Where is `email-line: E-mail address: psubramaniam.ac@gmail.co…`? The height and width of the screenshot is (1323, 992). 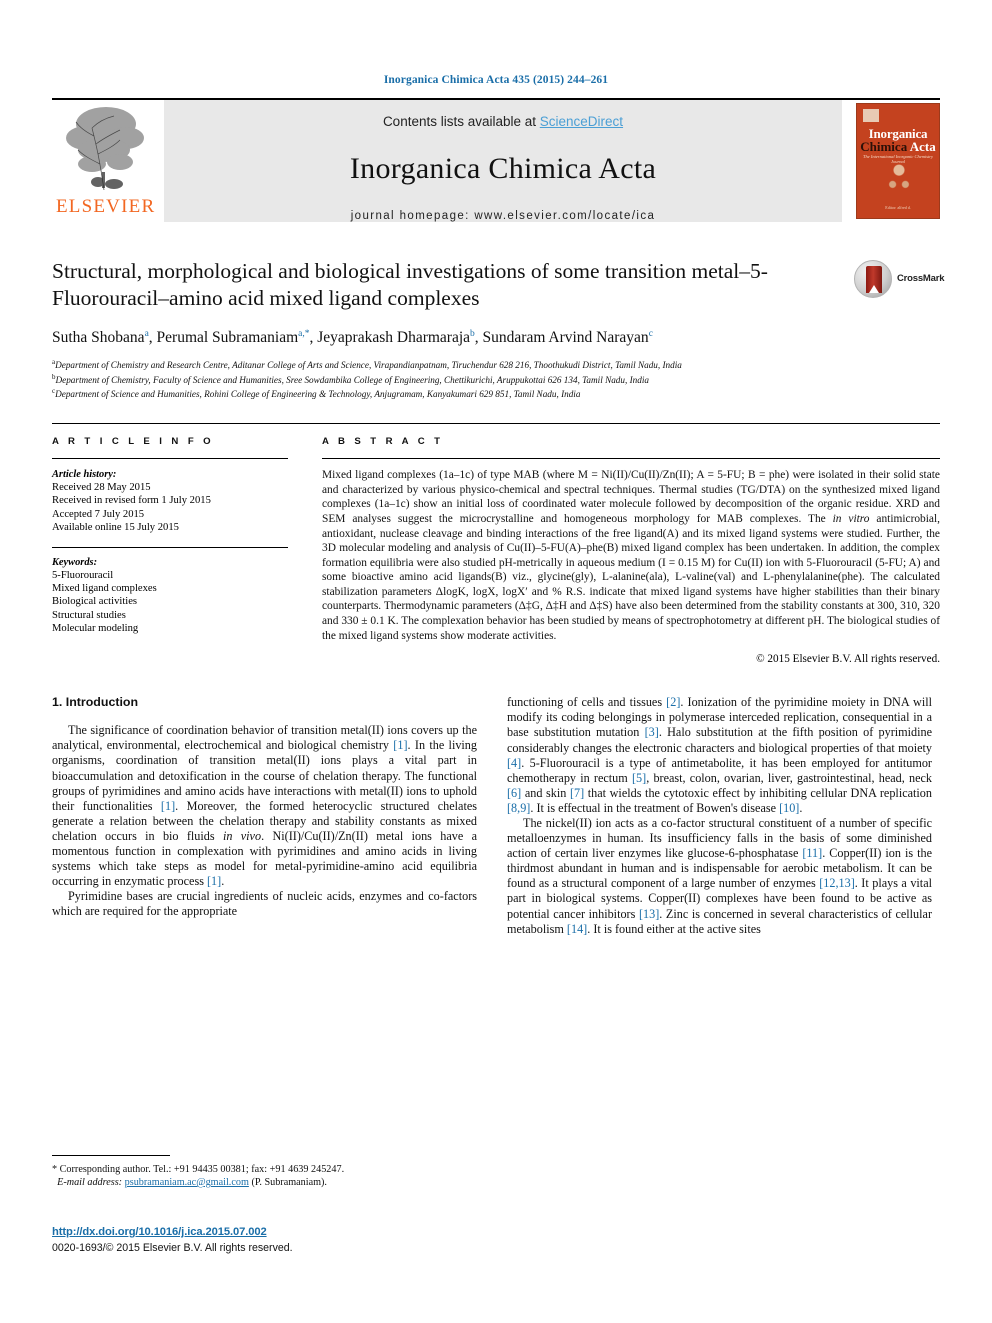
email-line: E-mail address: psubramaniam.ac@gmail.co… is located at coordinates (264, 1182).